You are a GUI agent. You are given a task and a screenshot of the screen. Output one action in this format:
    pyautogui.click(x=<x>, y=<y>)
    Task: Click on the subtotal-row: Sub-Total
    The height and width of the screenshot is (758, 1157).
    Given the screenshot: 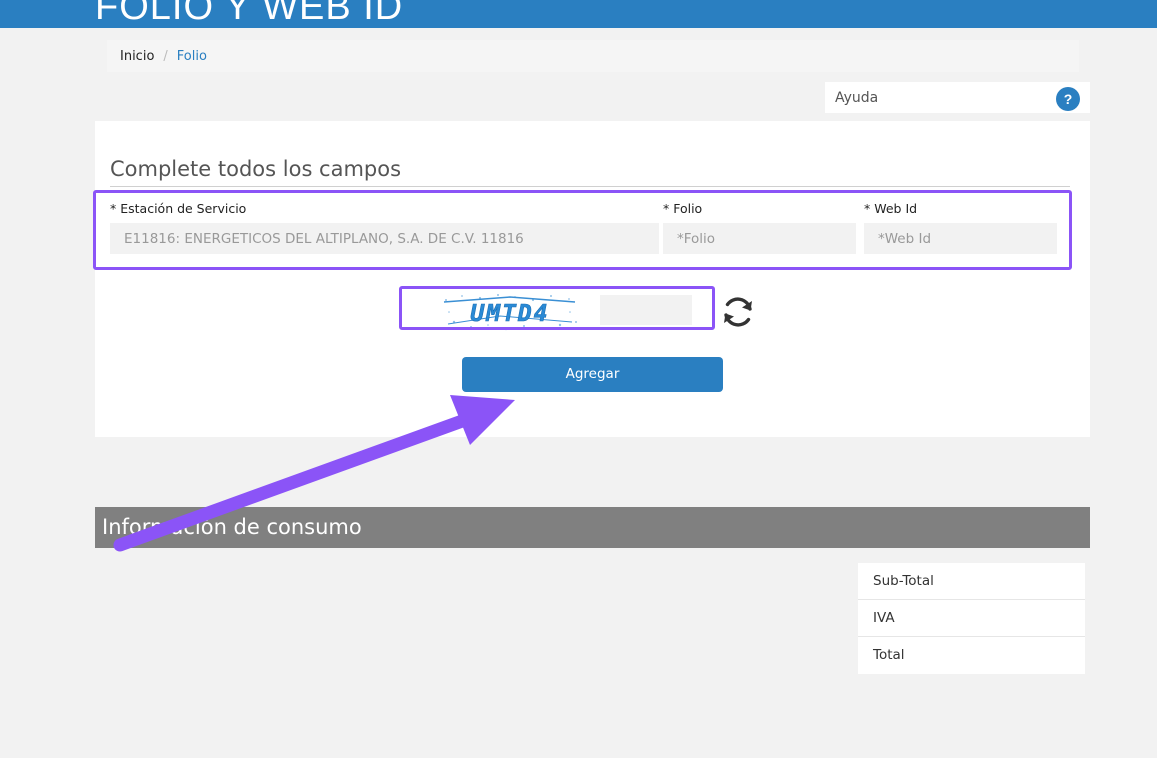 What is the action you would take?
    pyautogui.click(x=971, y=581)
    